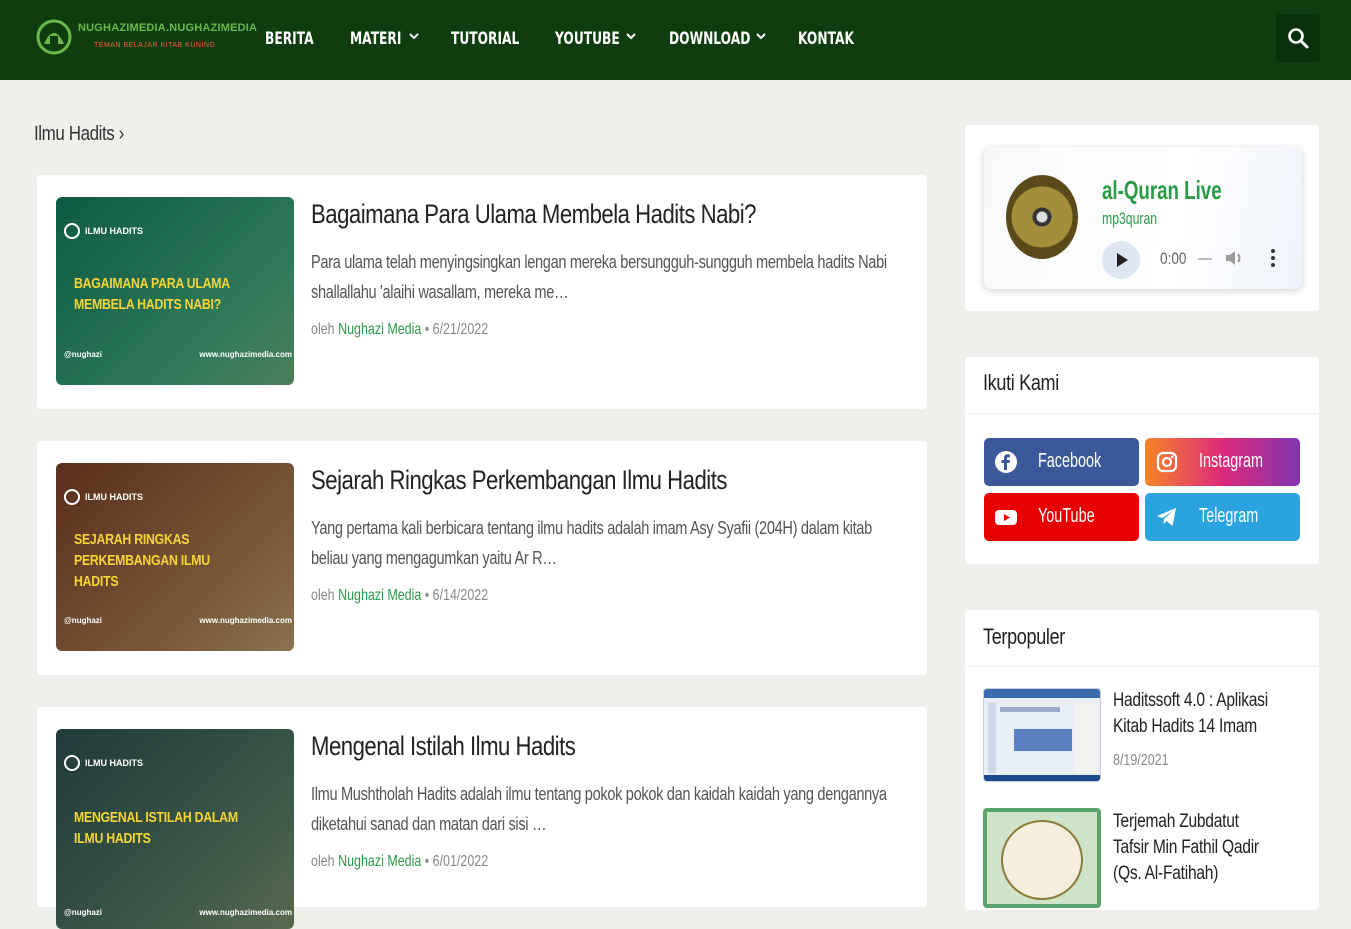 Image resolution: width=1351 pixels, height=929 pixels. I want to click on telegram-icon, so click(1166, 517).